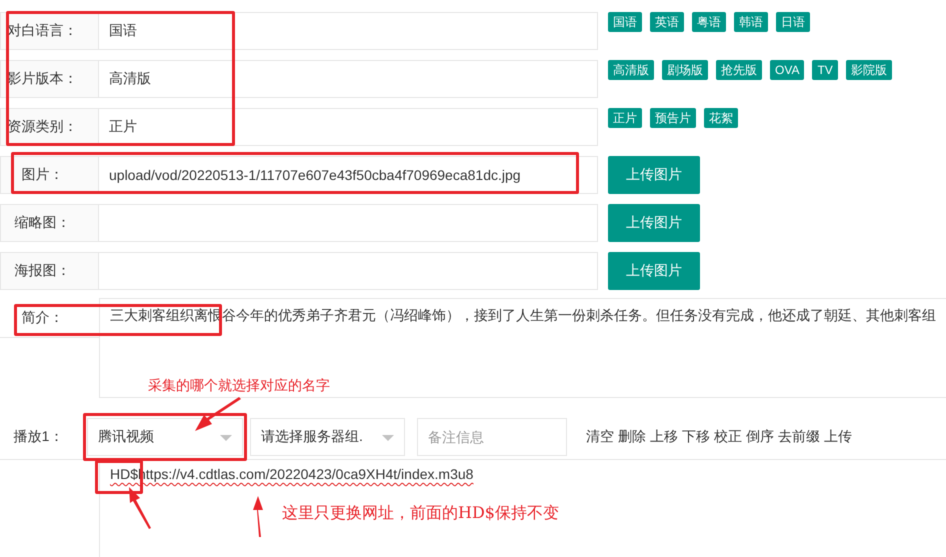 The width and height of the screenshot is (946, 557). What do you see at coordinates (239, 386) in the screenshot?
I see `annotation-note: 采集的哪个就选择对应的名字` at bounding box center [239, 386].